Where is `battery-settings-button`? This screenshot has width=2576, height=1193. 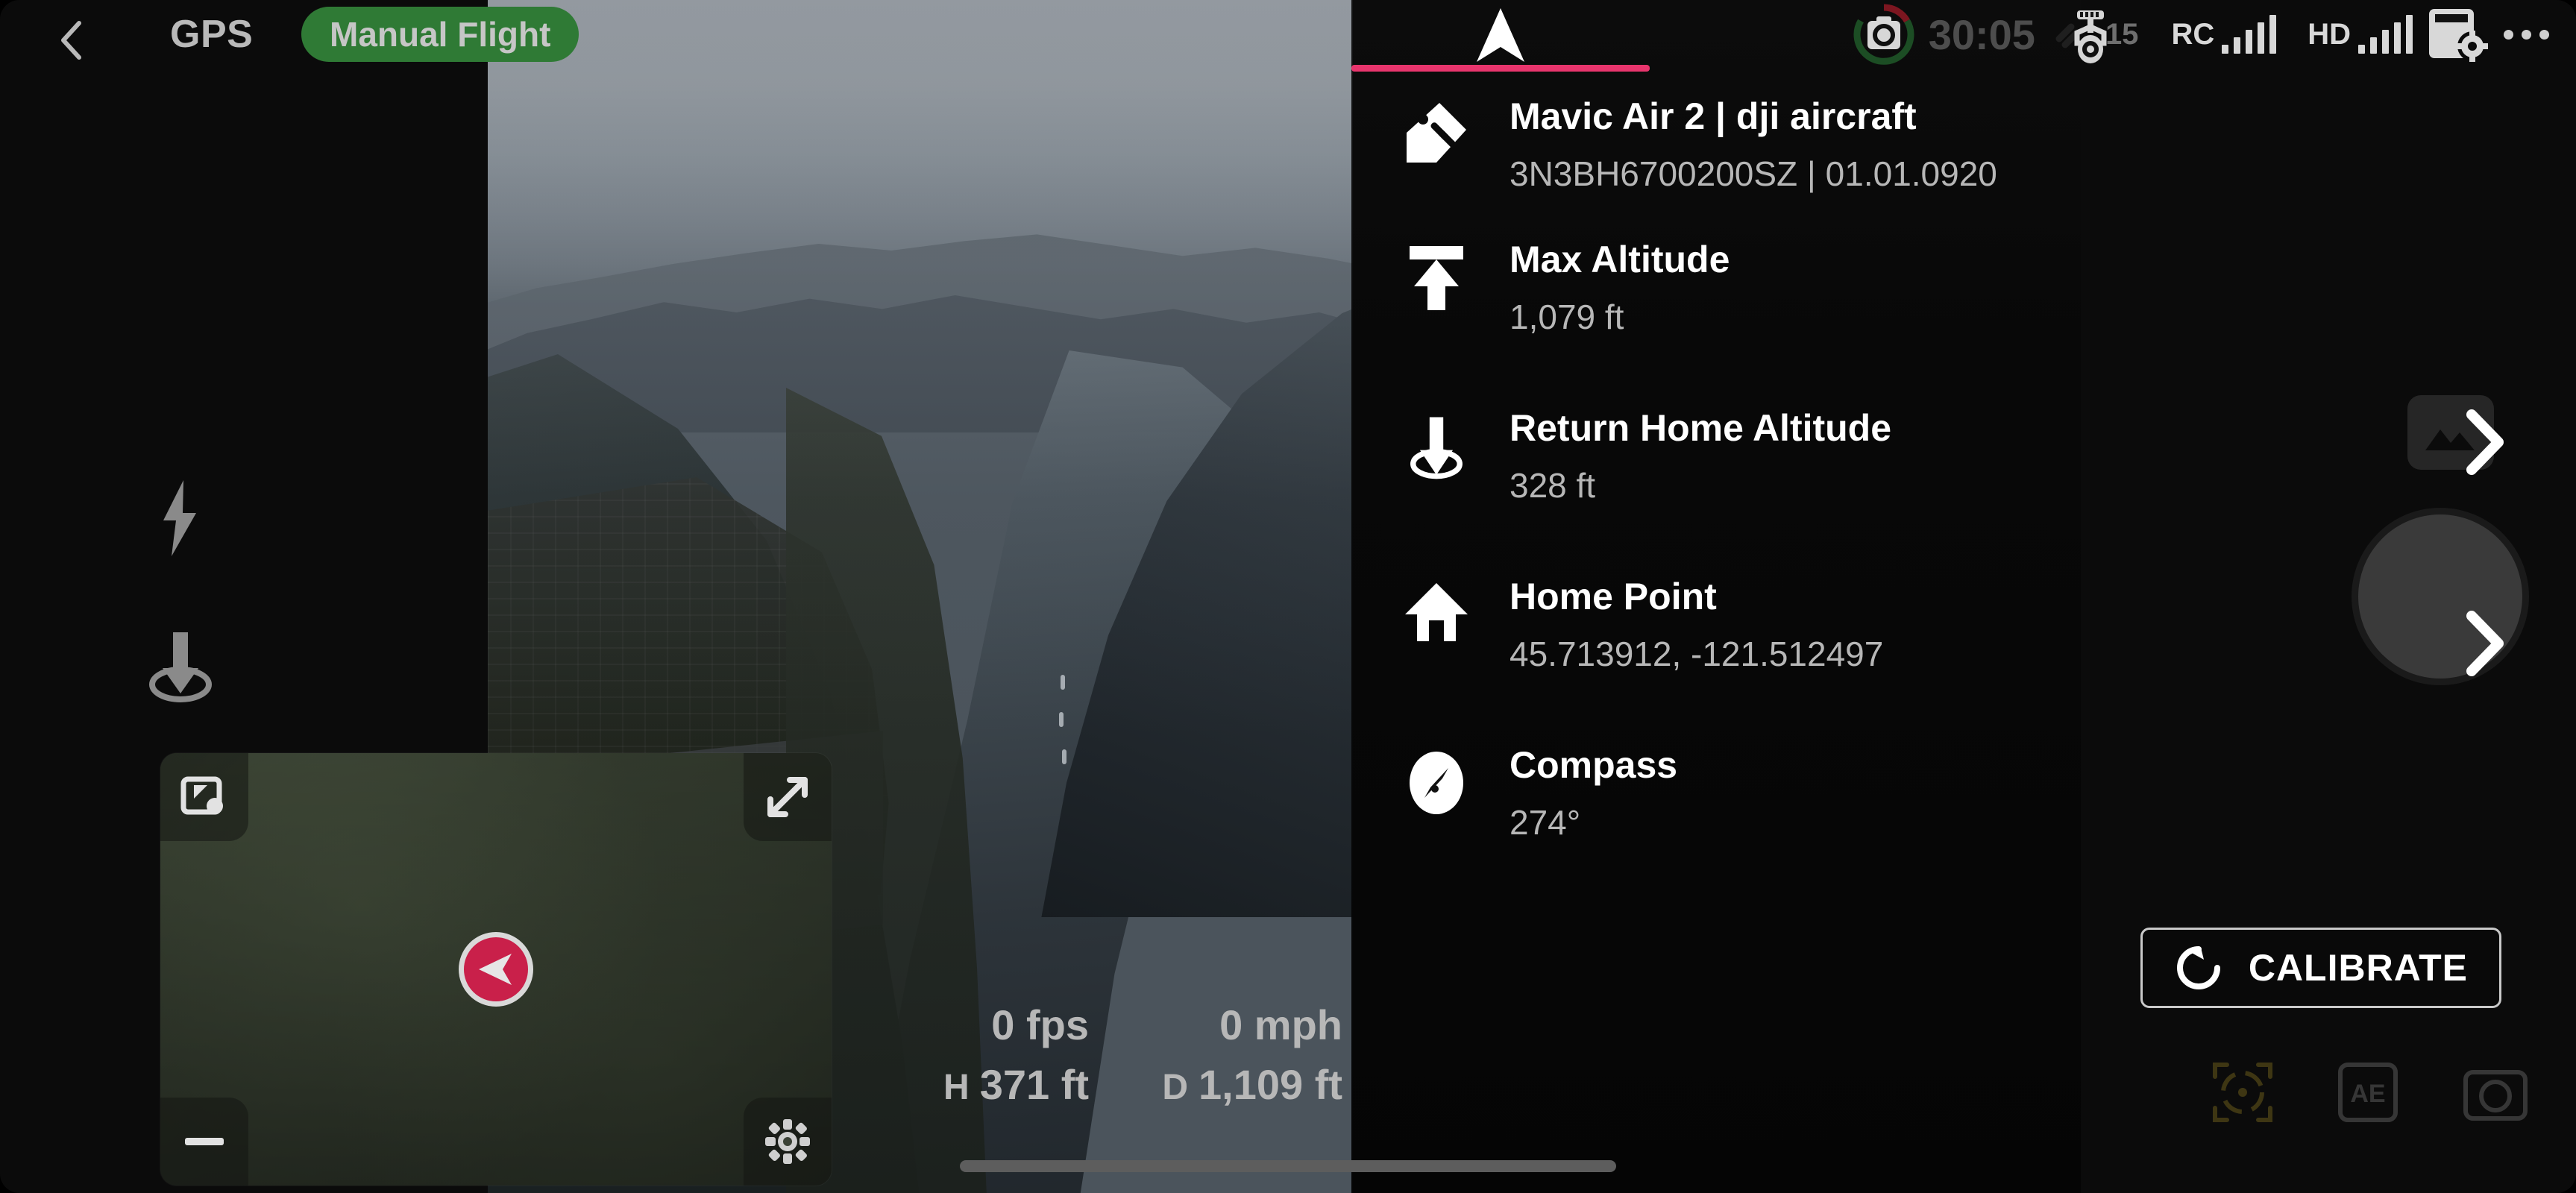 battery-settings-button is located at coordinates (2456, 34).